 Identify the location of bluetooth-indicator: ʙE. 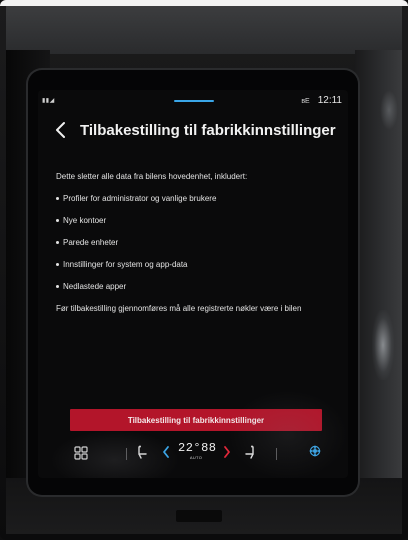
(305, 101).